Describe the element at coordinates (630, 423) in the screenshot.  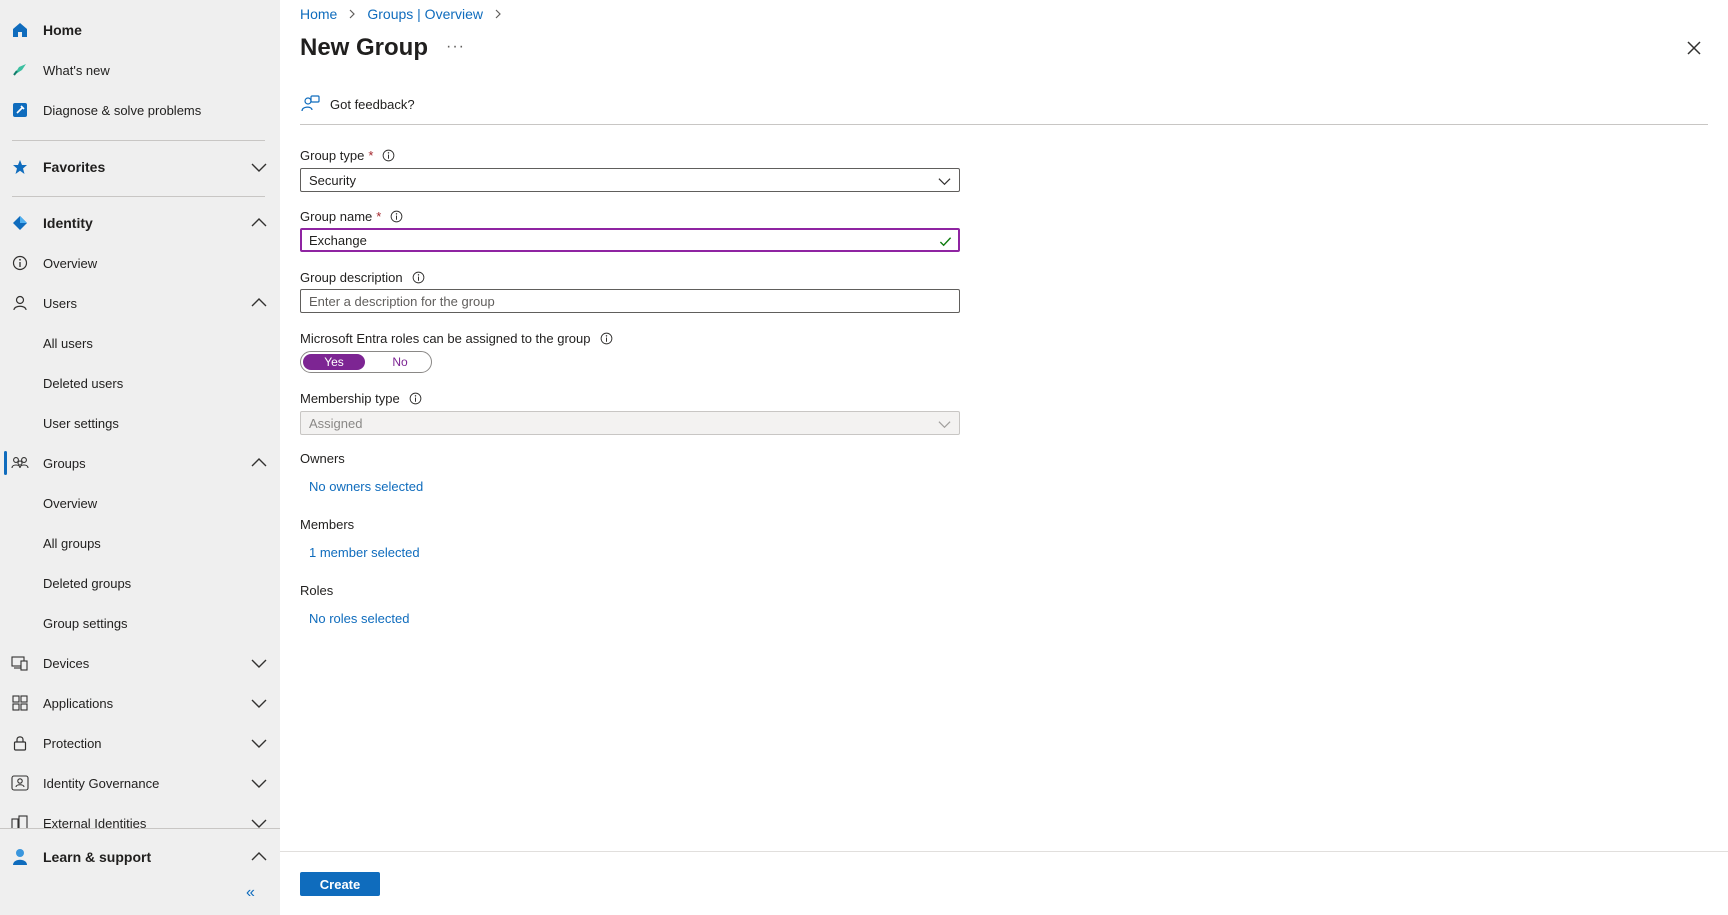
I see `membership-type-dropdown: Assigned` at that location.